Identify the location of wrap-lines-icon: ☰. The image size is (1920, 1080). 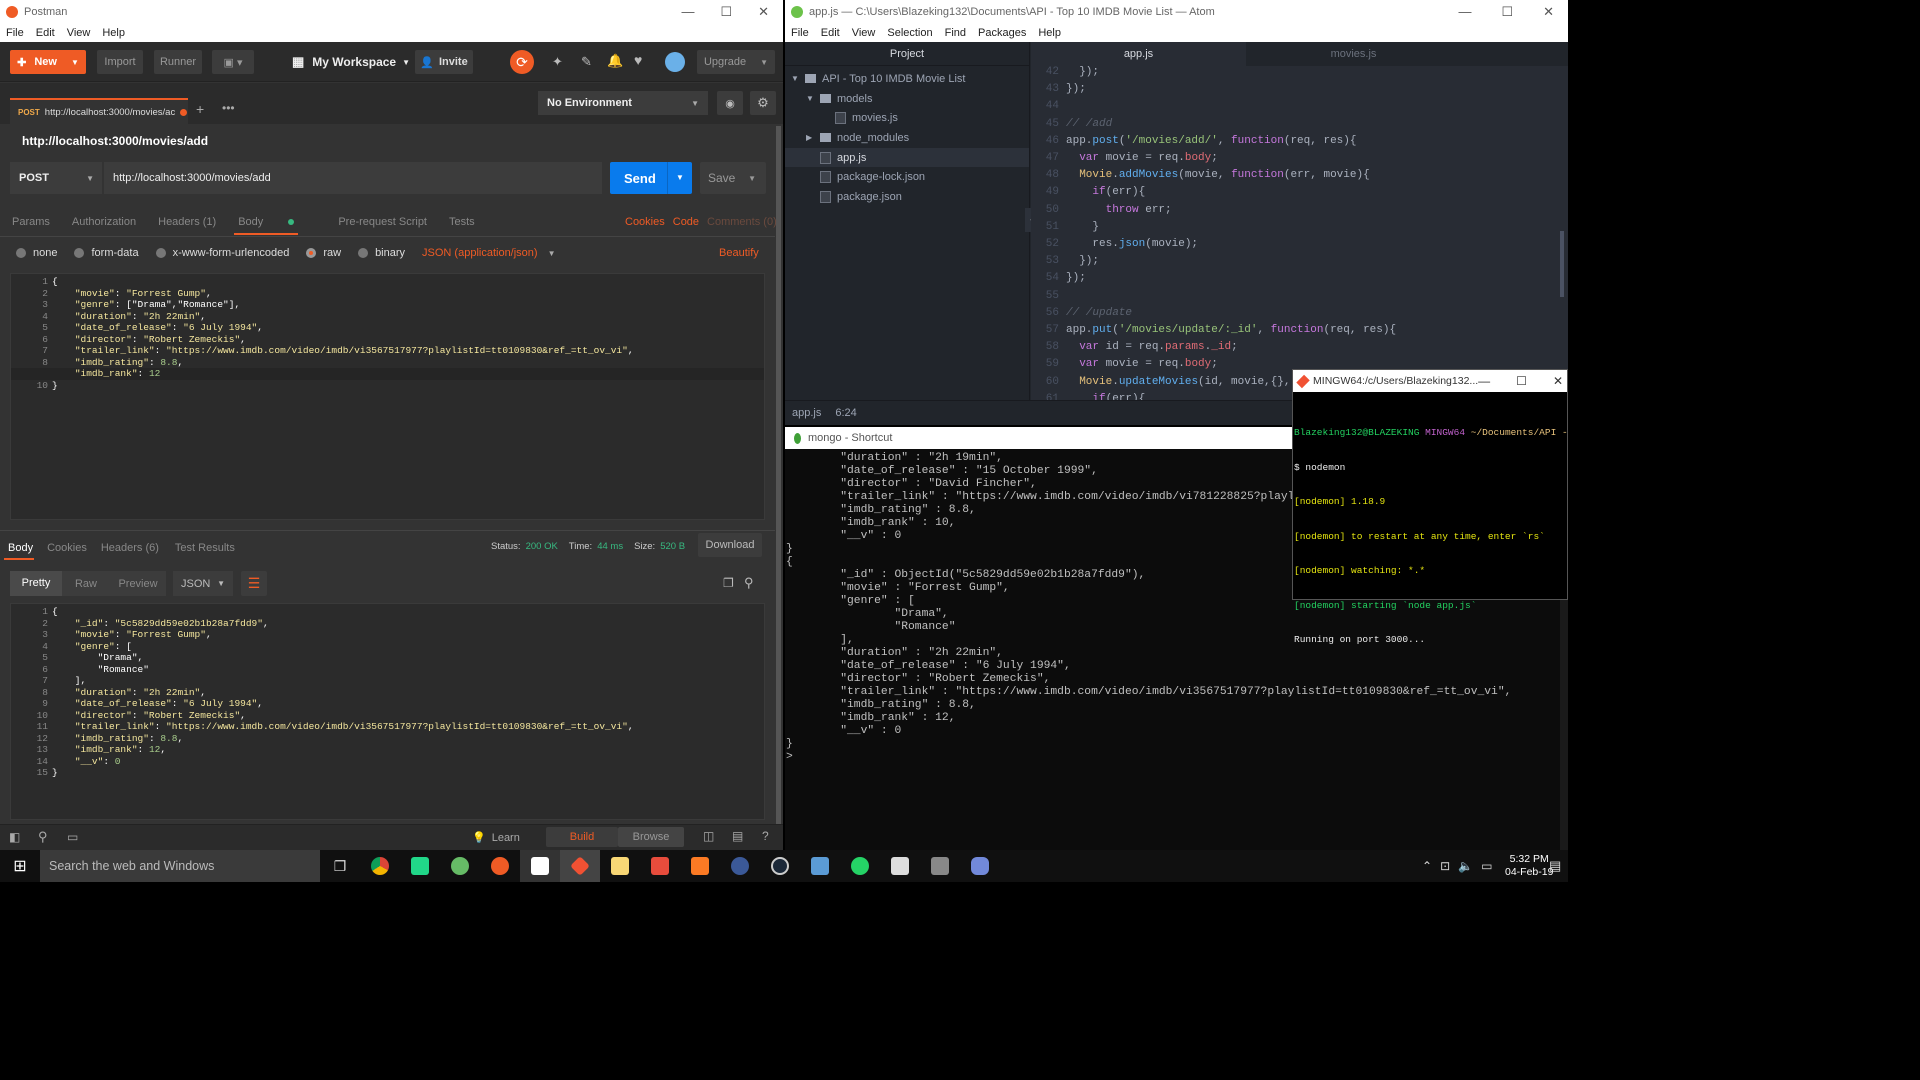
(254, 583).